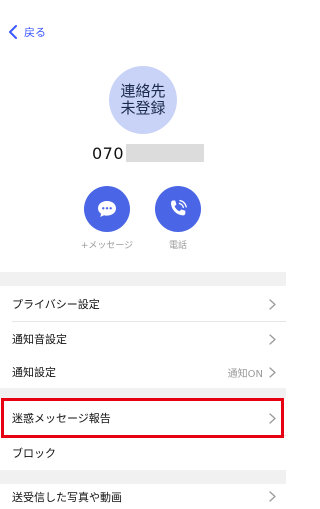  What do you see at coordinates (34, 372) in the screenshot?
I see `notification-settings-label: 通知設定` at bounding box center [34, 372].